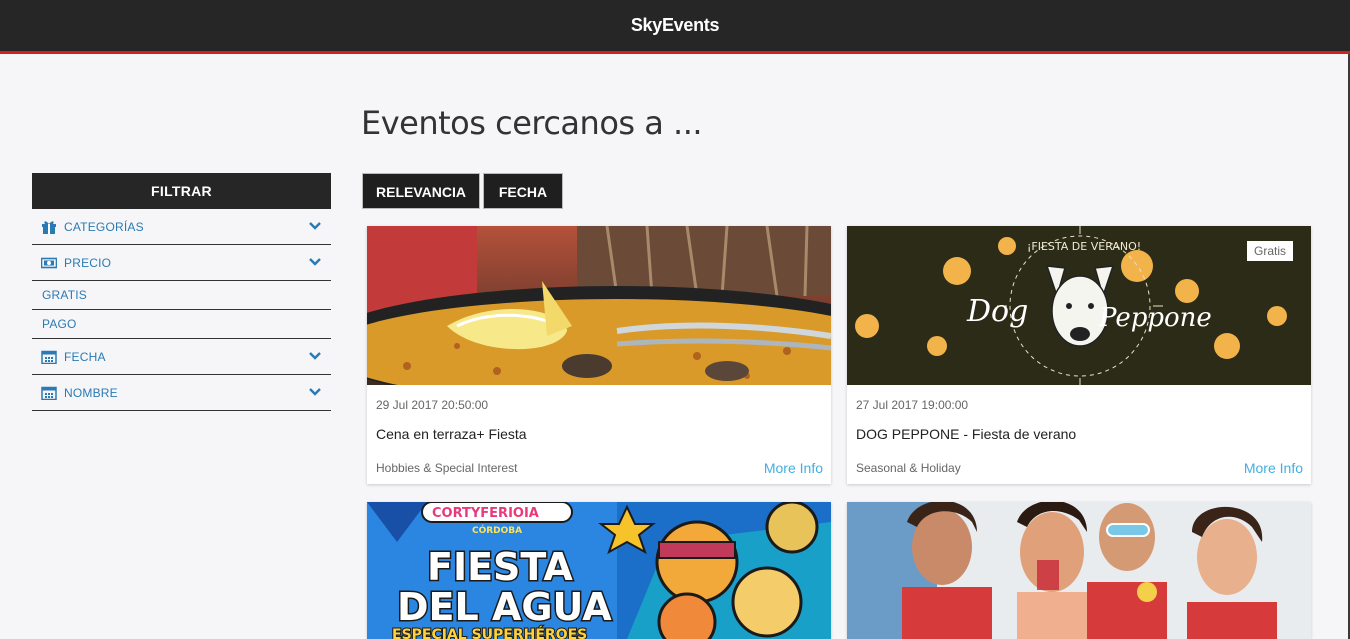 Image resolution: width=1350 pixels, height=639 pixels. I want to click on image-bottom-text: ESPECIAL SUPERHÉROES, so click(489, 632).